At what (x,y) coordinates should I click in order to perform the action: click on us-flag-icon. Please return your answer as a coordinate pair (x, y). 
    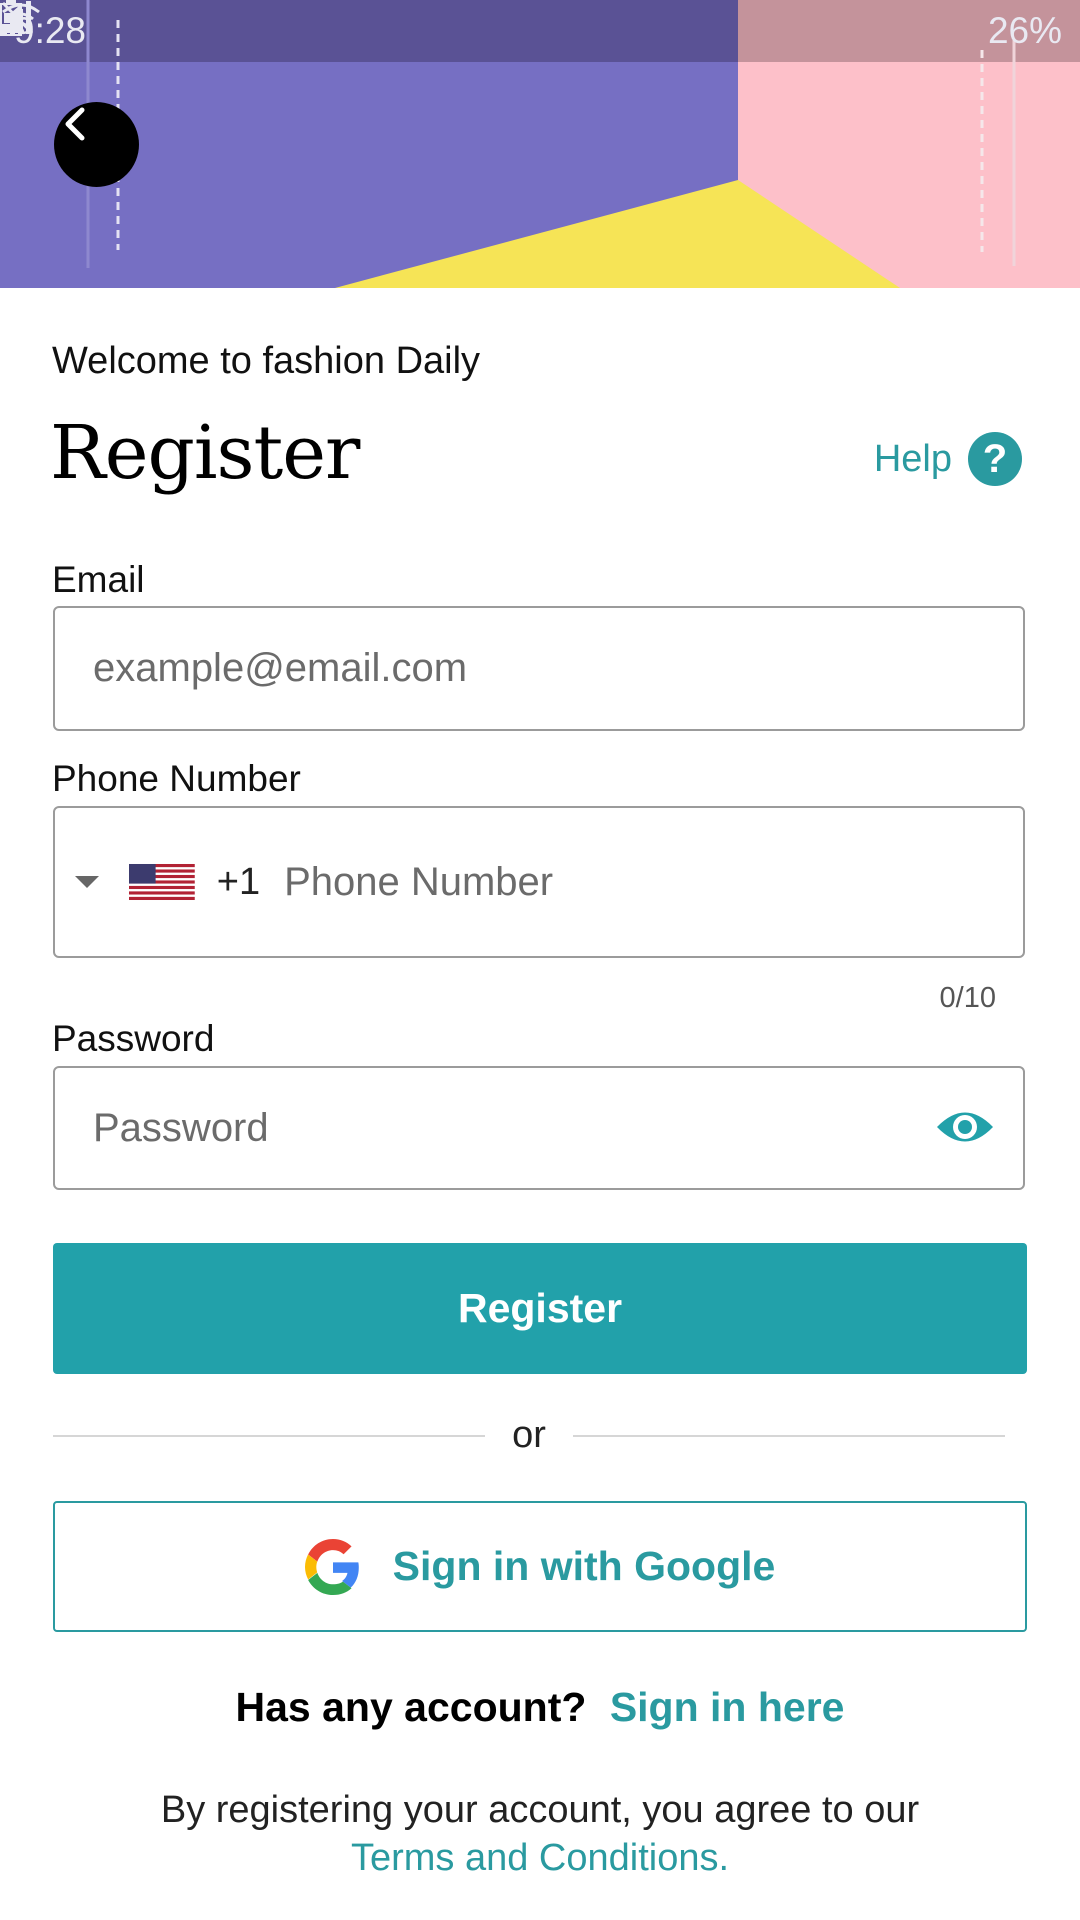
    Looking at the image, I should click on (162, 882).